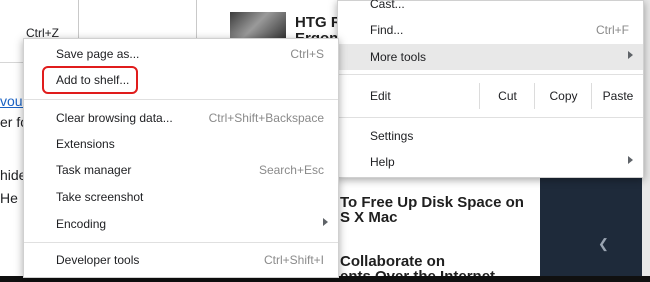 The width and height of the screenshot is (650, 282). I want to click on article-title: S X Mac, so click(369, 217).